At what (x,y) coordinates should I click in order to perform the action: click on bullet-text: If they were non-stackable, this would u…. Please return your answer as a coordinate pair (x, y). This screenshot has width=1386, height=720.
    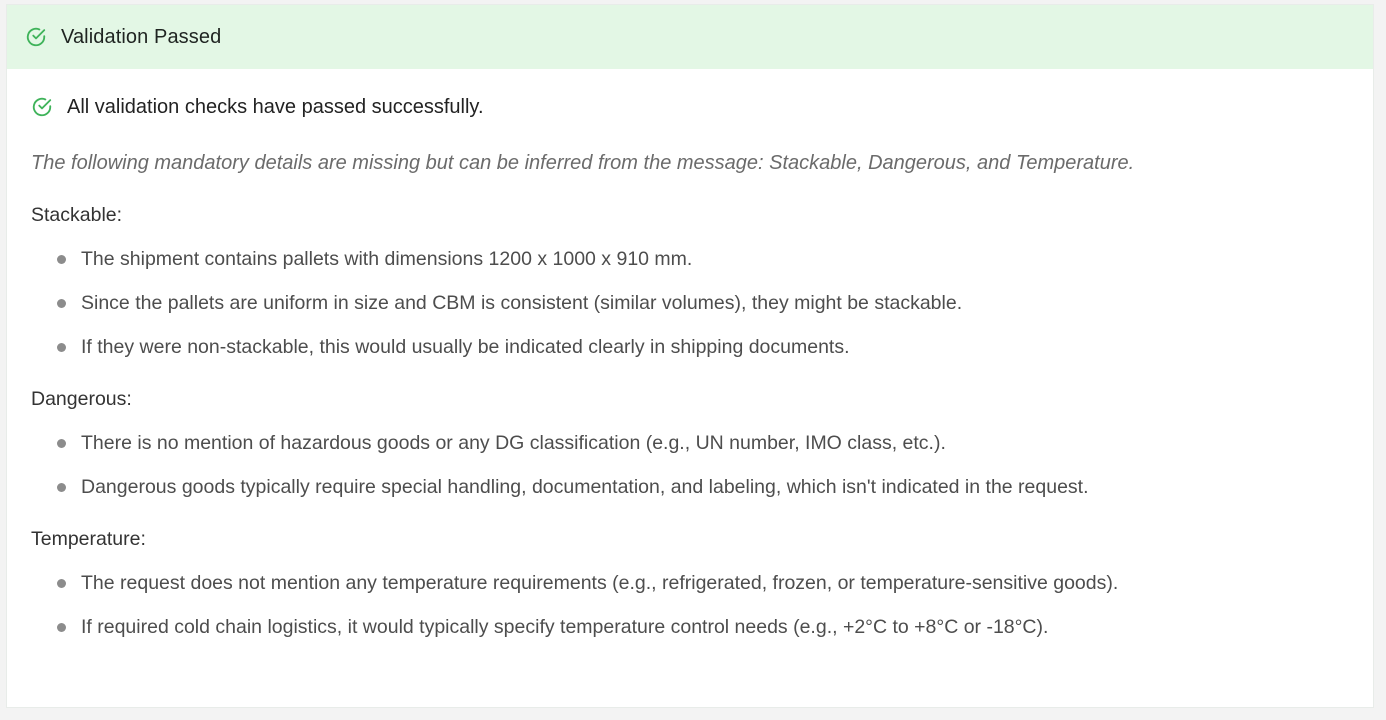
    Looking at the image, I should click on (465, 346).